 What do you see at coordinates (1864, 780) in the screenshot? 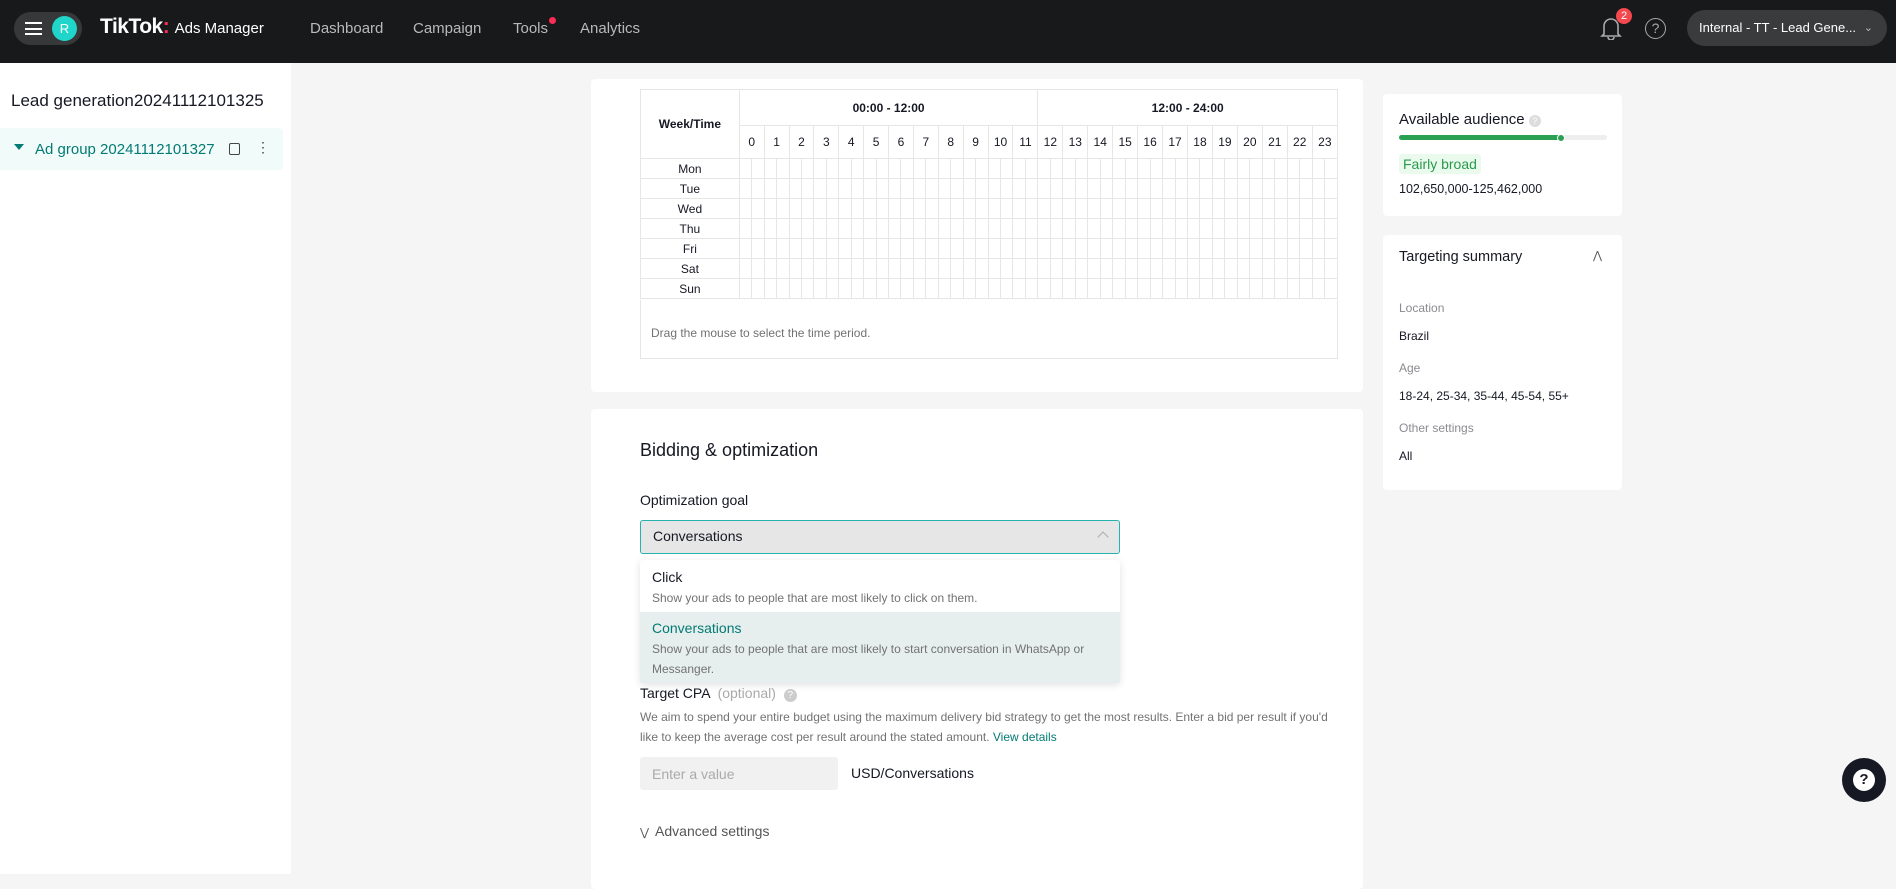
I see `help-chat-button: ?` at bounding box center [1864, 780].